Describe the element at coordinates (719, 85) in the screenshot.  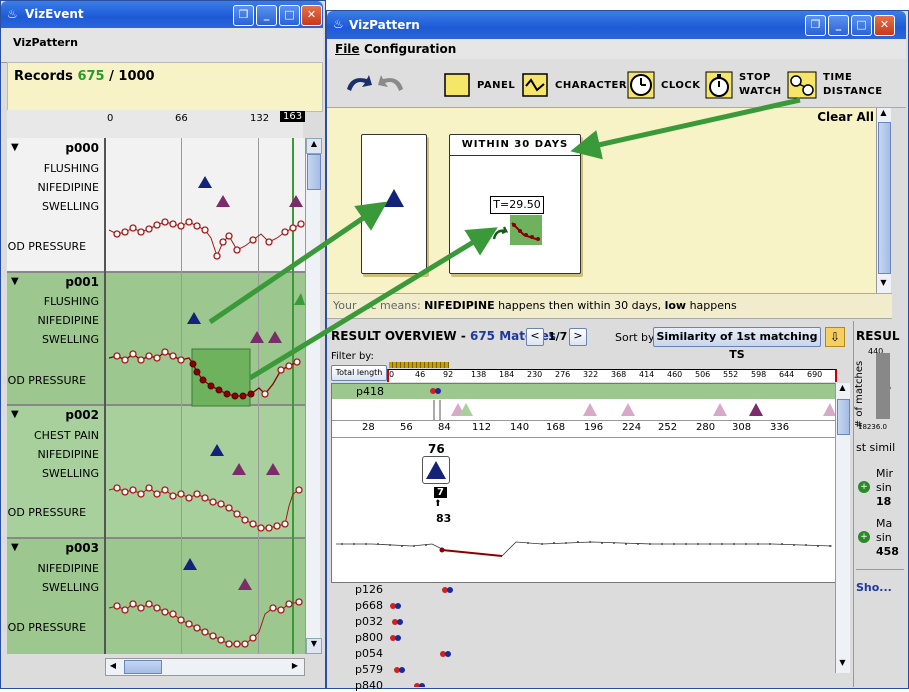
I see `stopwatch-tool-icon` at that location.